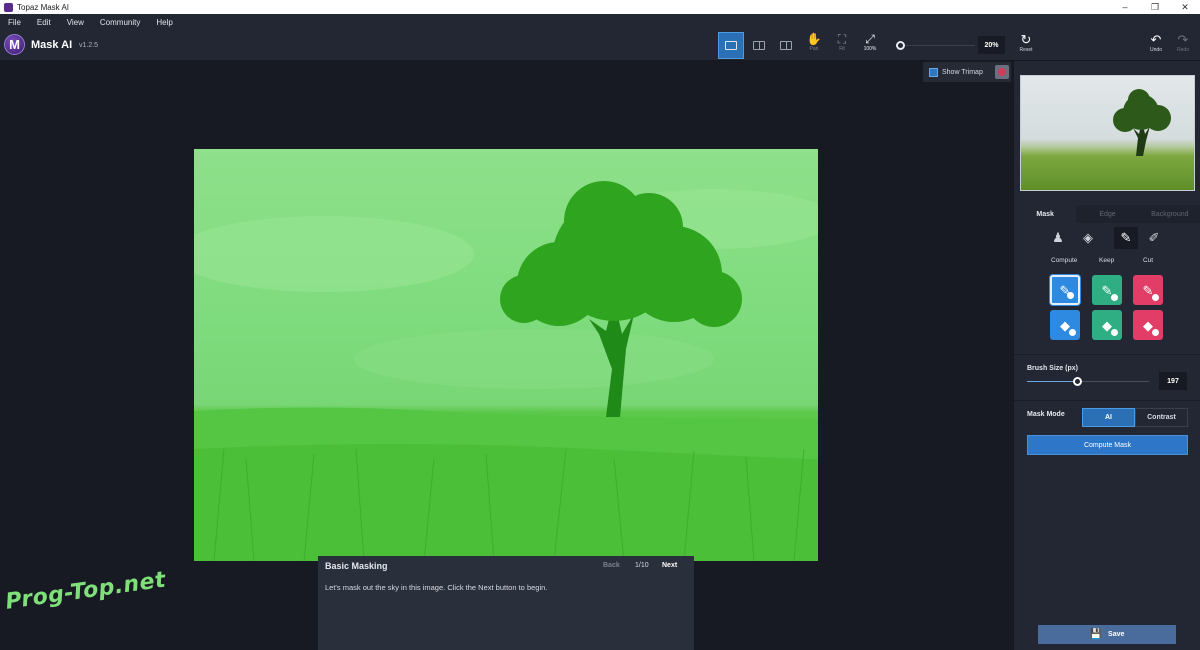  I want to click on floppy-disk-icon: 💾, so click(1096, 634).